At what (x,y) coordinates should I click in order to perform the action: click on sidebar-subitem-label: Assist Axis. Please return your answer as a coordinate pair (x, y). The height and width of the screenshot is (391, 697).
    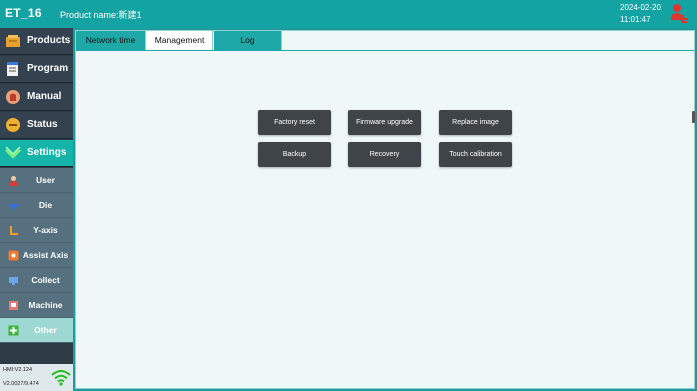
    Looking at the image, I should click on (45, 255).